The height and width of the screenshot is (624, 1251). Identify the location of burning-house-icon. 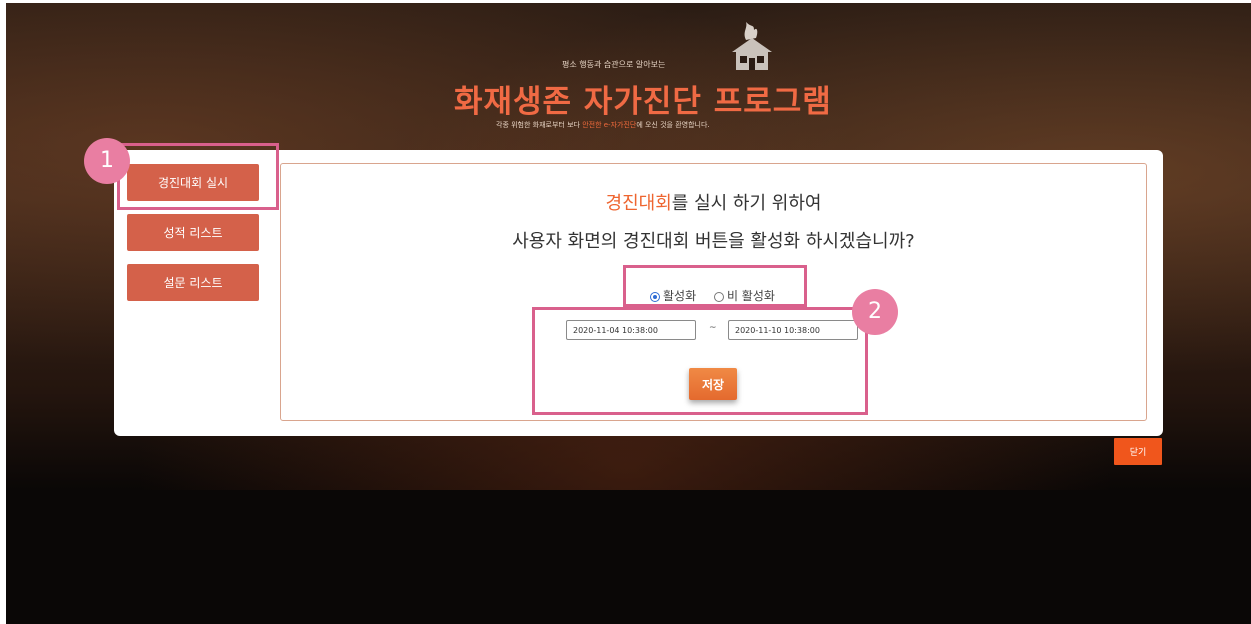
(752, 46).